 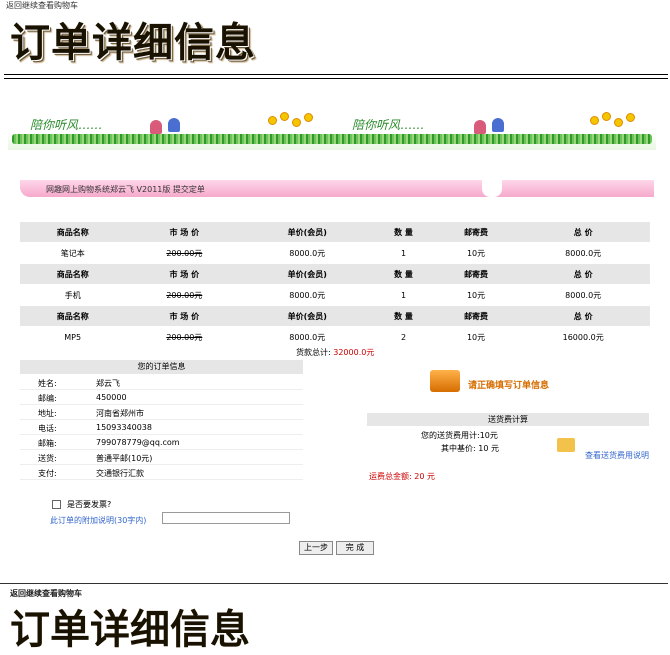 I want to click on item-name: 笔记本, so click(x=73, y=253).